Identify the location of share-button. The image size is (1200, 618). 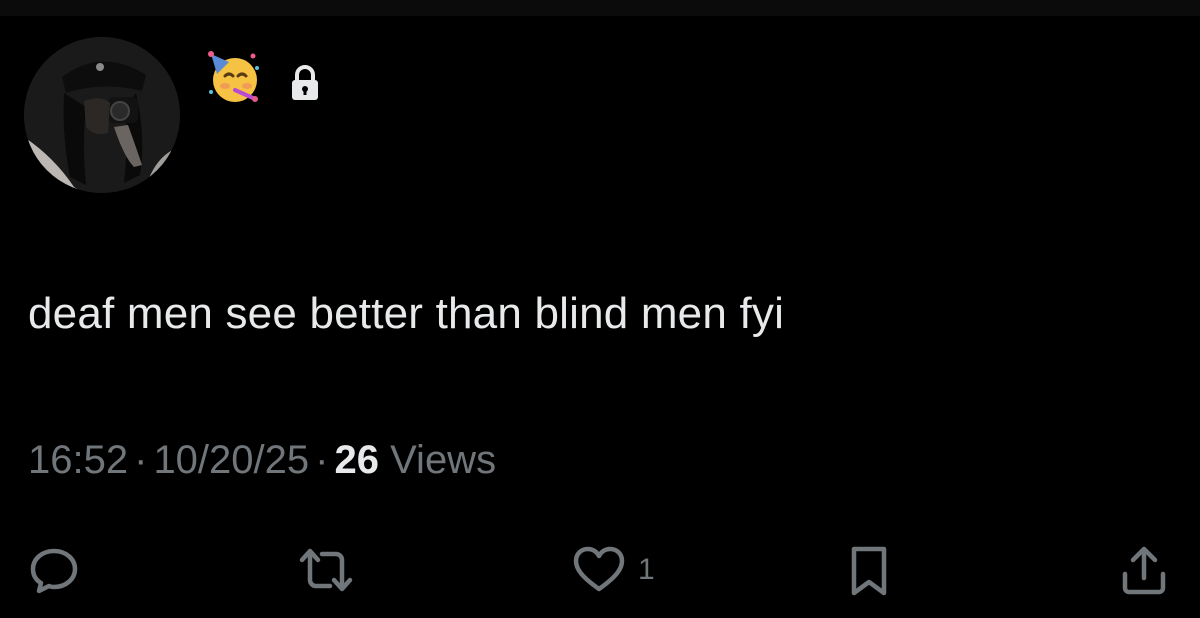
(1144, 570).